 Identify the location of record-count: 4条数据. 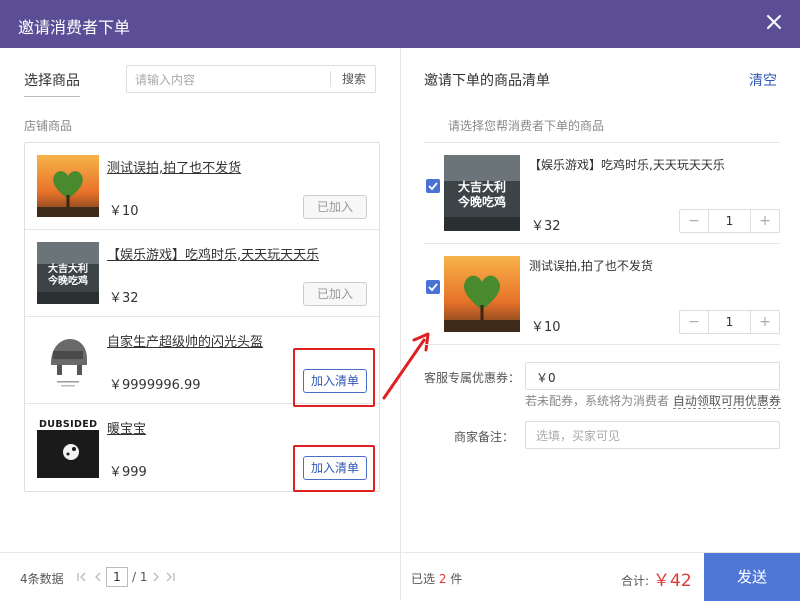
(42, 579).